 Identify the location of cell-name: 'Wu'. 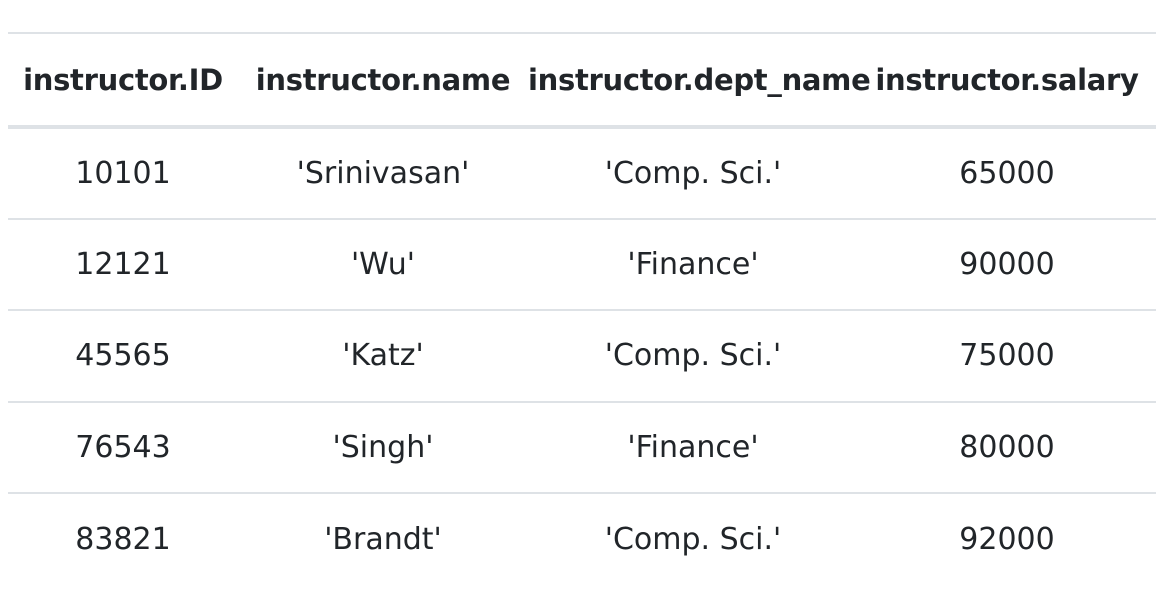
(383, 264).